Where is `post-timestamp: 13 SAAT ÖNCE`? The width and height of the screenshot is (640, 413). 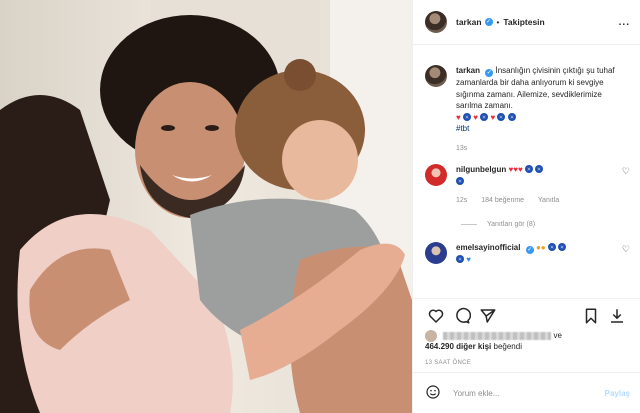 post-timestamp: 13 SAAT ÖNCE is located at coordinates (448, 363).